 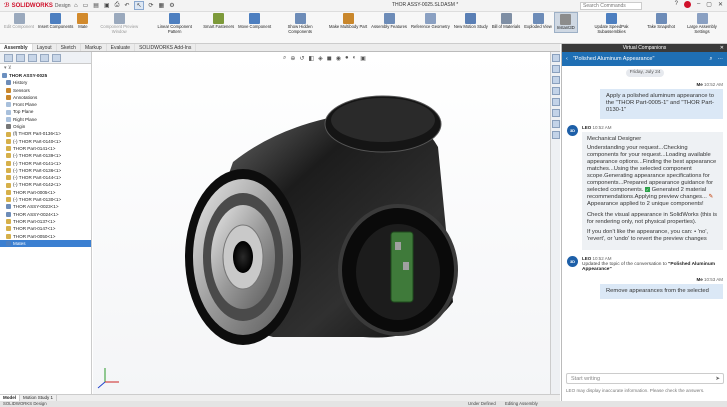 I want to click on tree-item: (-) THOR Part-0140<1>, so click(x=45, y=141).